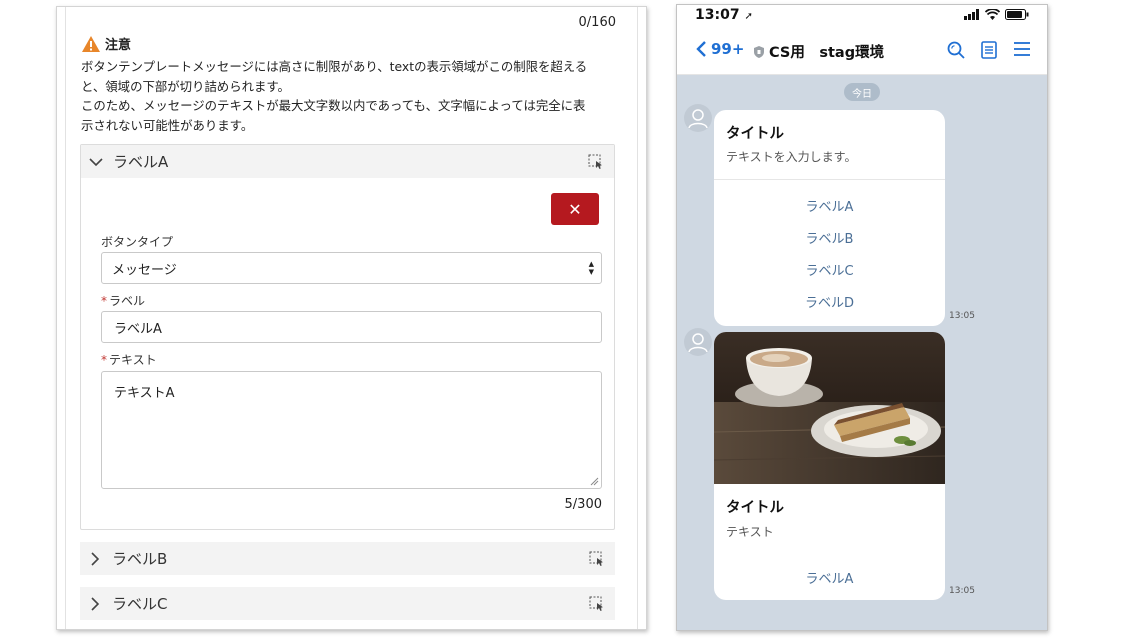 Image resolution: width=1148 pixels, height=643 pixels. Describe the element at coordinates (583, 504) in the screenshot. I see `text-char-counter: 5/300` at that location.